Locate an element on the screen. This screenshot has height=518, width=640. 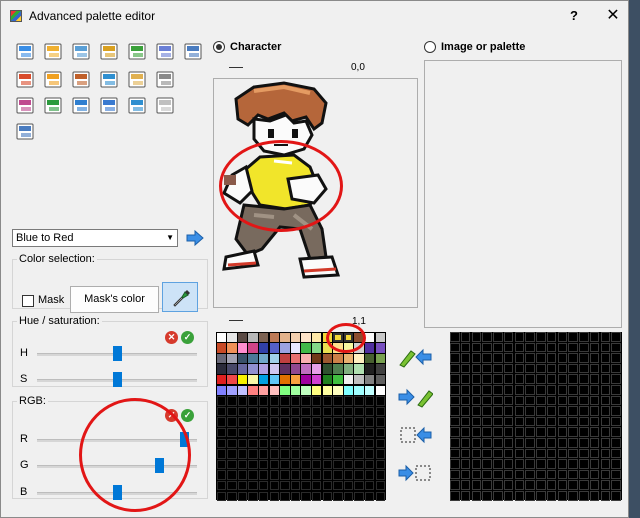
color-swap-icon is located at coordinates (54, 106).